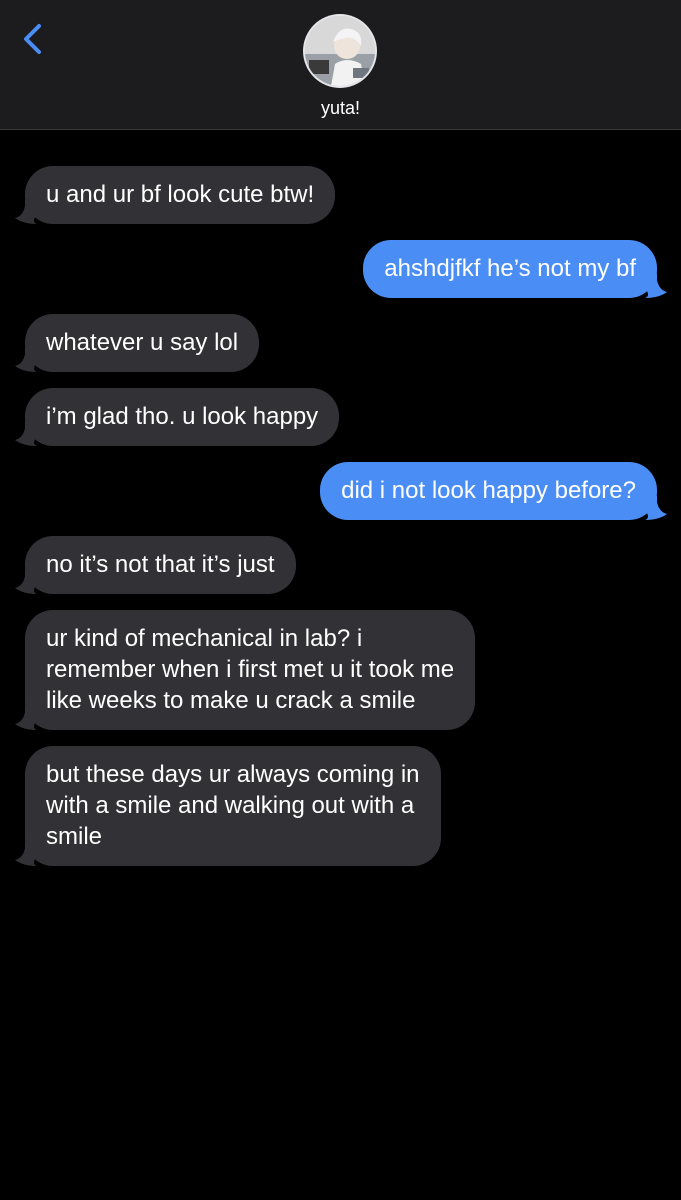 This screenshot has width=681, height=1200. Describe the element at coordinates (340, 51) in the screenshot. I see `contact-avatar` at that location.